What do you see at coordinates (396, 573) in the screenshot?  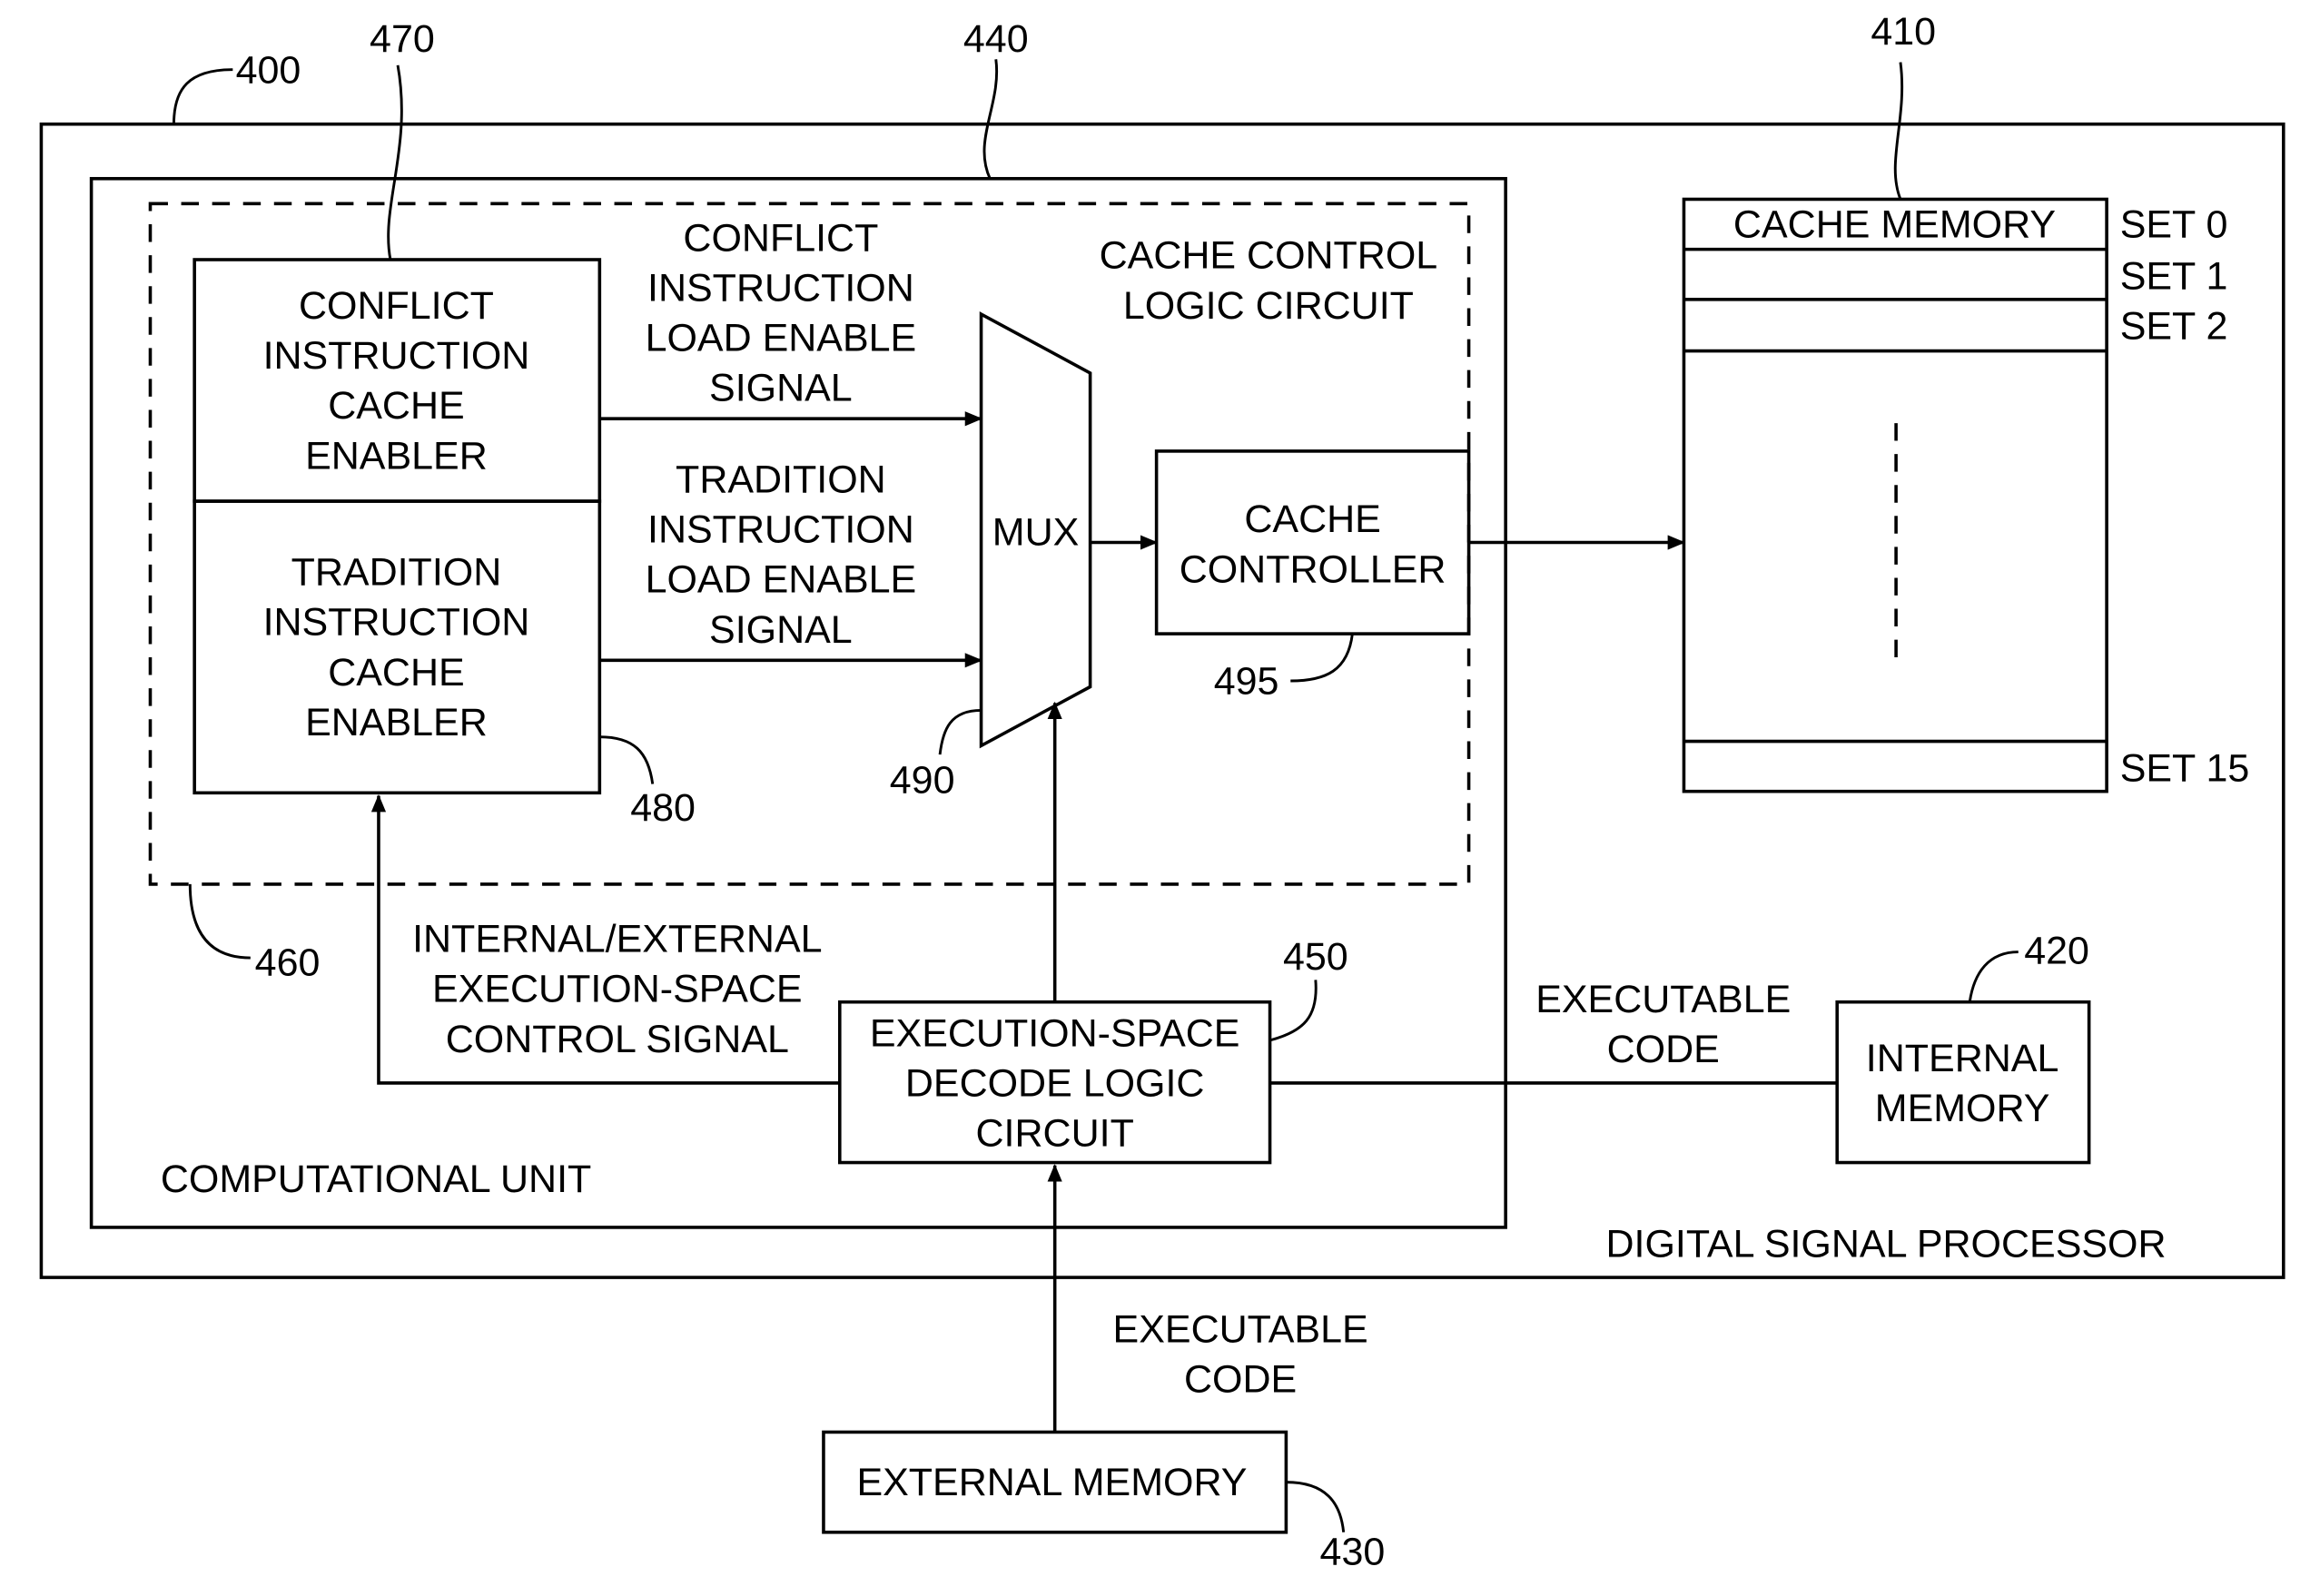 I see `tradition-enabler-line1: TRADITION` at bounding box center [396, 573].